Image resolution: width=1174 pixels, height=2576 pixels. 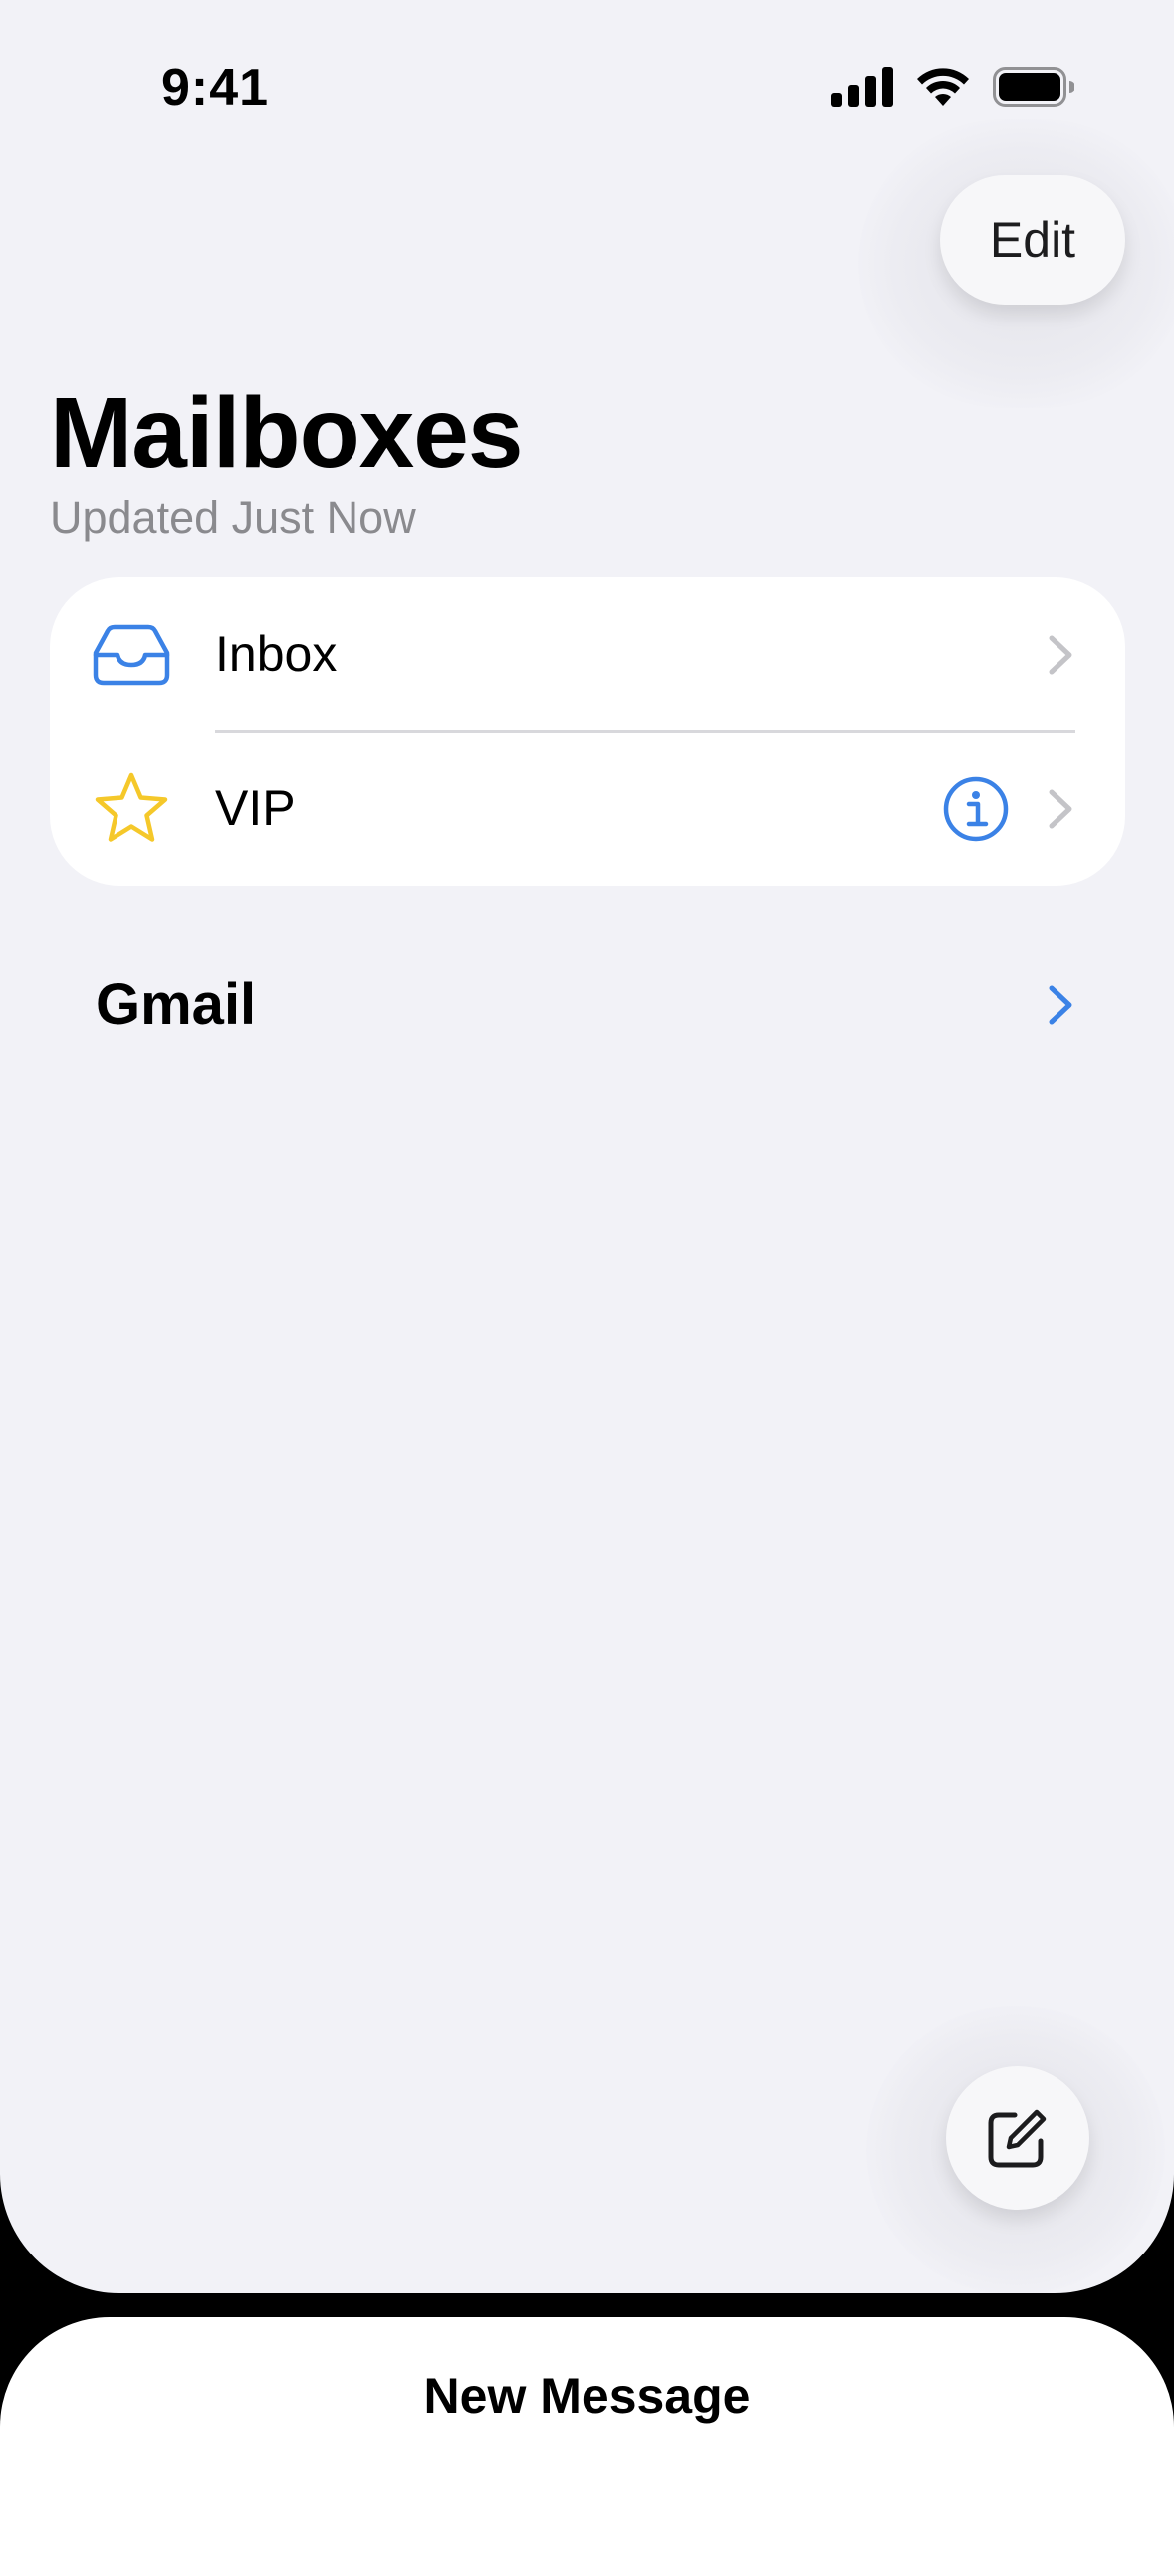 What do you see at coordinates (131, 655) in the screenshot?
I see `inbox-tray-icon` at bounding box center [131, 655].